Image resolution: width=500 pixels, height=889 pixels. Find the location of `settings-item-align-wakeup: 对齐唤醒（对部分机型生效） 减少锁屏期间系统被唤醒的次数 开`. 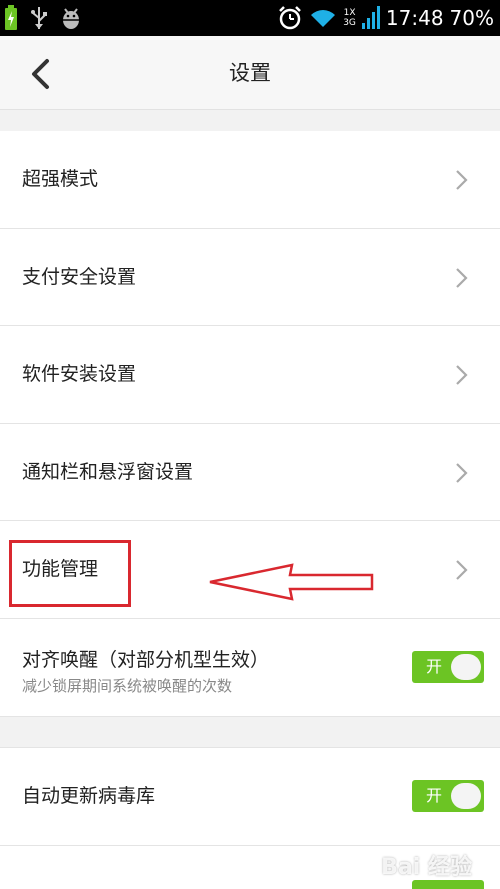

settings-item-align-wakeup: 对齐唤醒（对部分机型生效） 减少锁屏期间系统被唤醒的次数 开 is located at coordinates (250, 667).